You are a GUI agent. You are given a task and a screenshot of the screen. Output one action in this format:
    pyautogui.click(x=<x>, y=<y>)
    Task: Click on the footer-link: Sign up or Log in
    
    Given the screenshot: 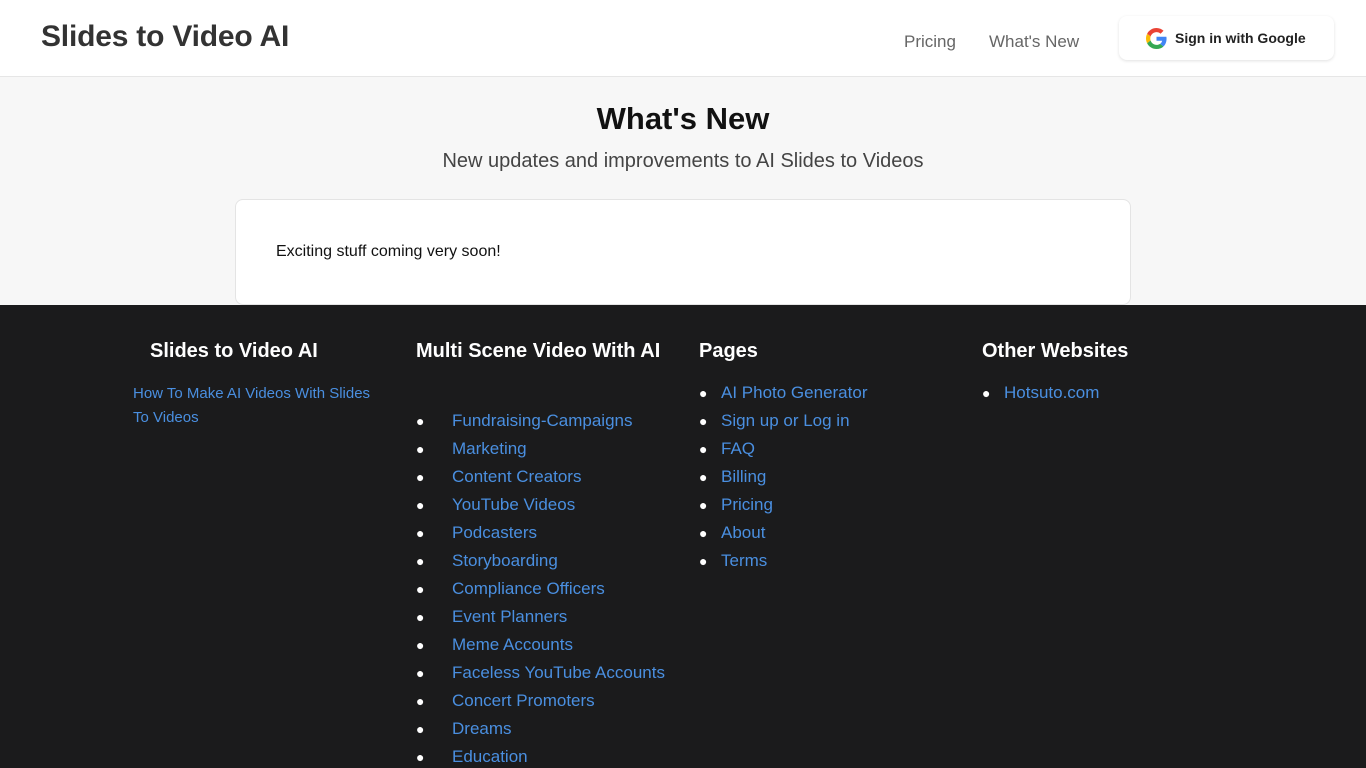 What is the action you would take?
    pyautogui.click(x=785, y=421)
    